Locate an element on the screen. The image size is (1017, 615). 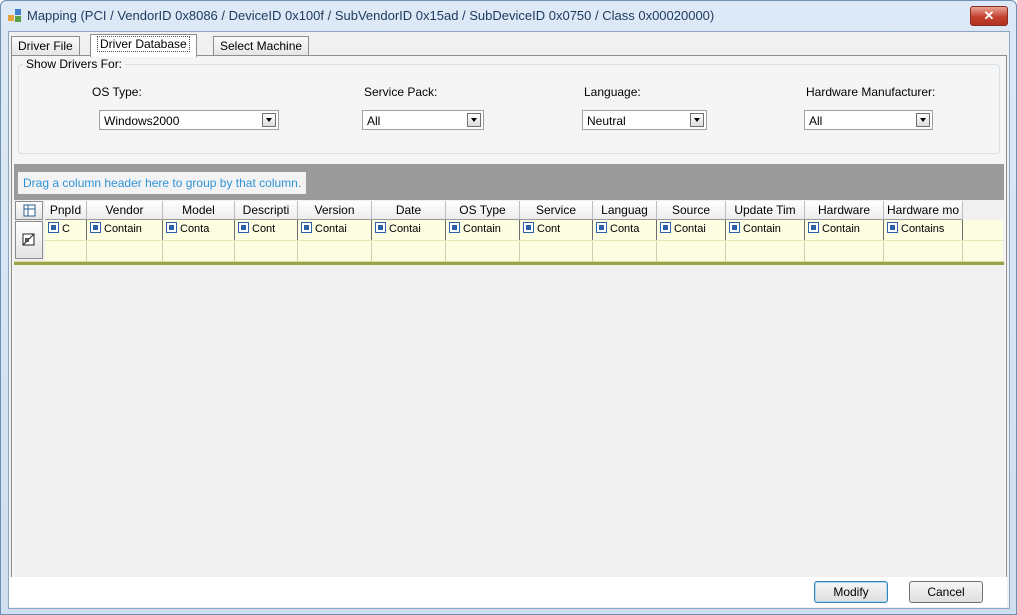
column-header: Date is located at coordinates (409, 210).